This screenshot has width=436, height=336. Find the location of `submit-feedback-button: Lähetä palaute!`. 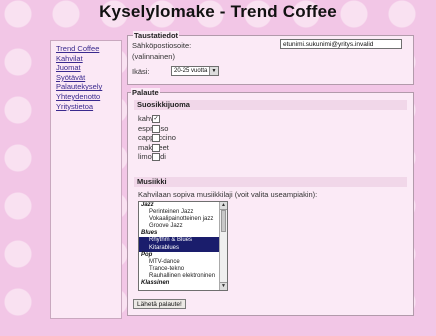

submit-feedback-button: Lähetä palaute! is located at coordinates (159, 304).